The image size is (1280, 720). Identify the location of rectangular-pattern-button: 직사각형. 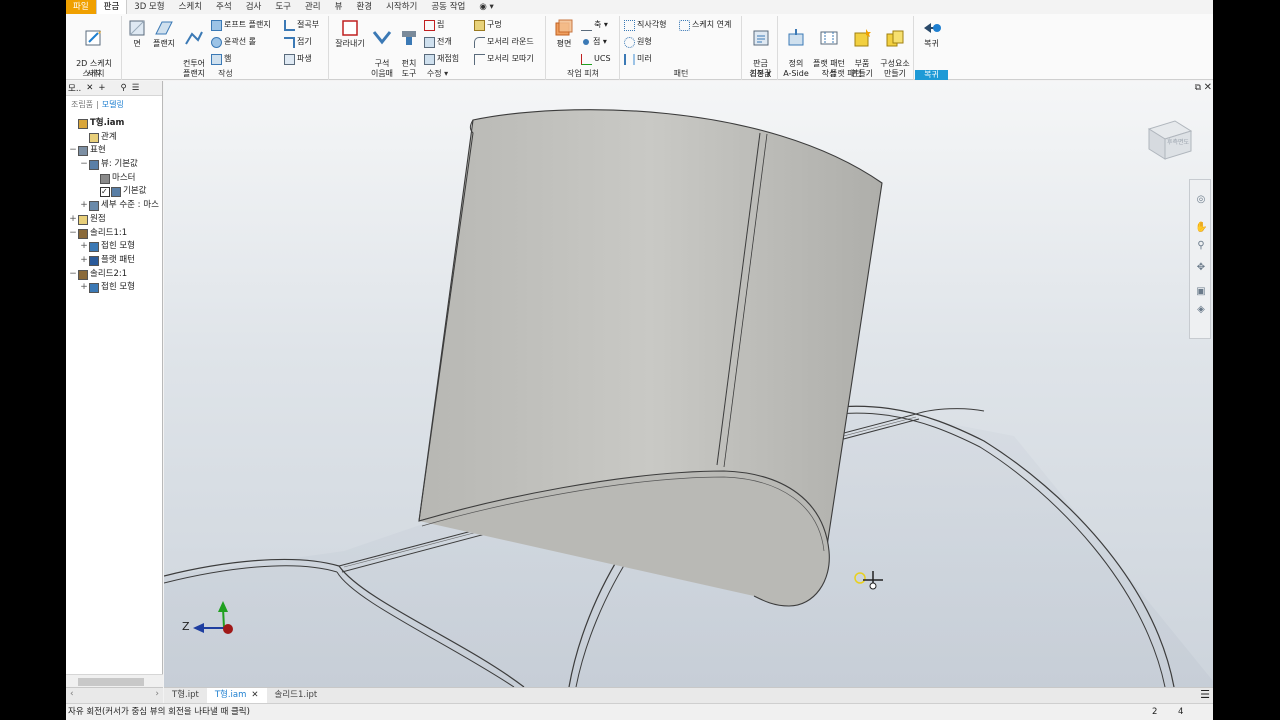
(645, 25).